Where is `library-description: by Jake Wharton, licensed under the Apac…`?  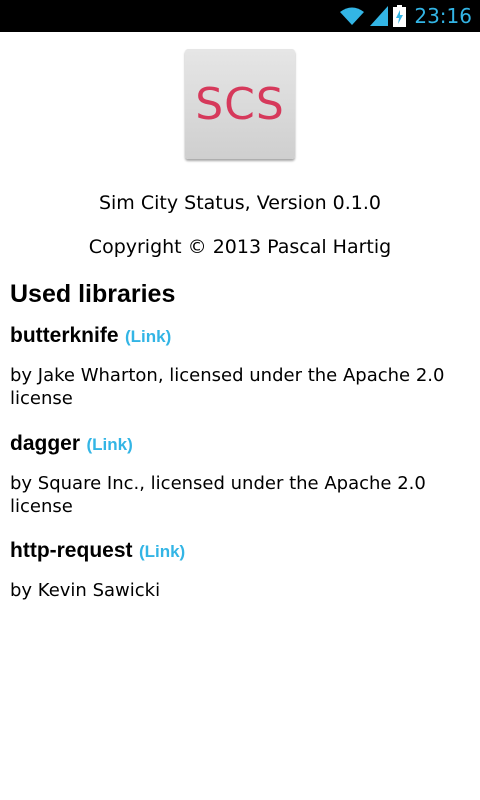
library-description: by Jake Wharton, licensed under the Apac… is located at coordinates (227, 387).